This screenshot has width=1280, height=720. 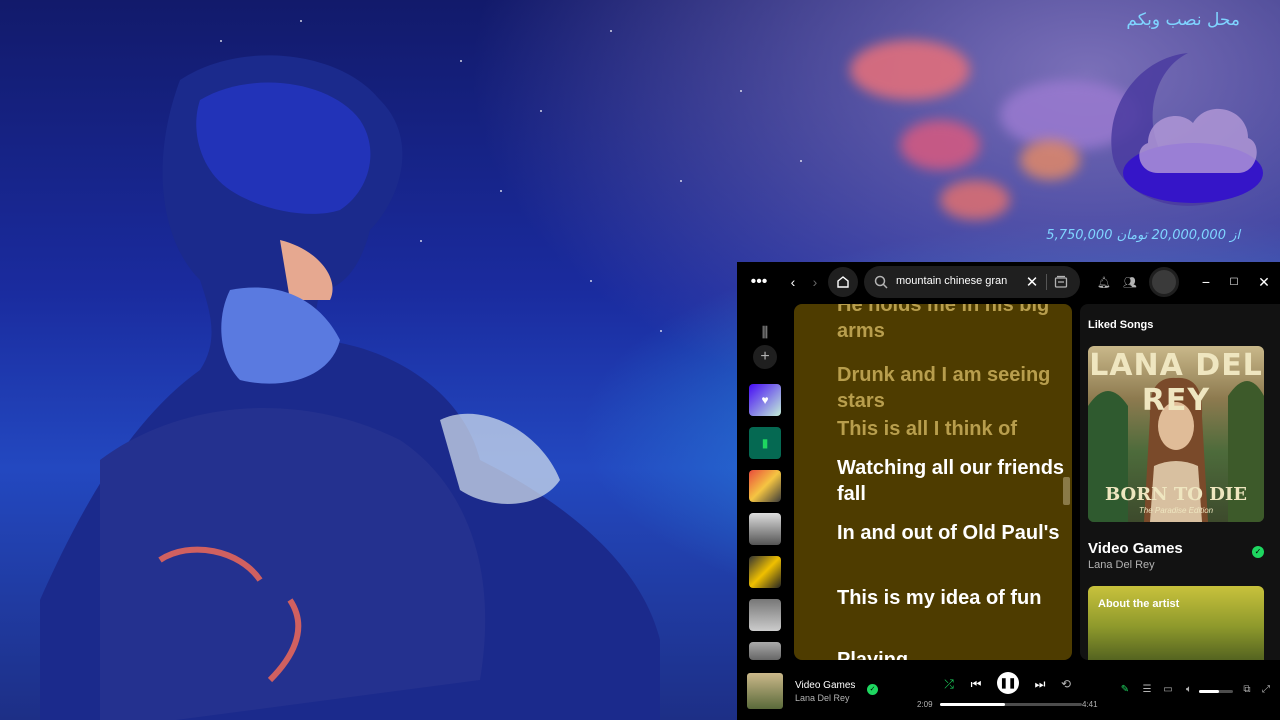 What do you see at coordinates (1104, 282) in the screenshot?
I see `notification-bell-icon: 🔔︎` at bounding box center [1104, 282].